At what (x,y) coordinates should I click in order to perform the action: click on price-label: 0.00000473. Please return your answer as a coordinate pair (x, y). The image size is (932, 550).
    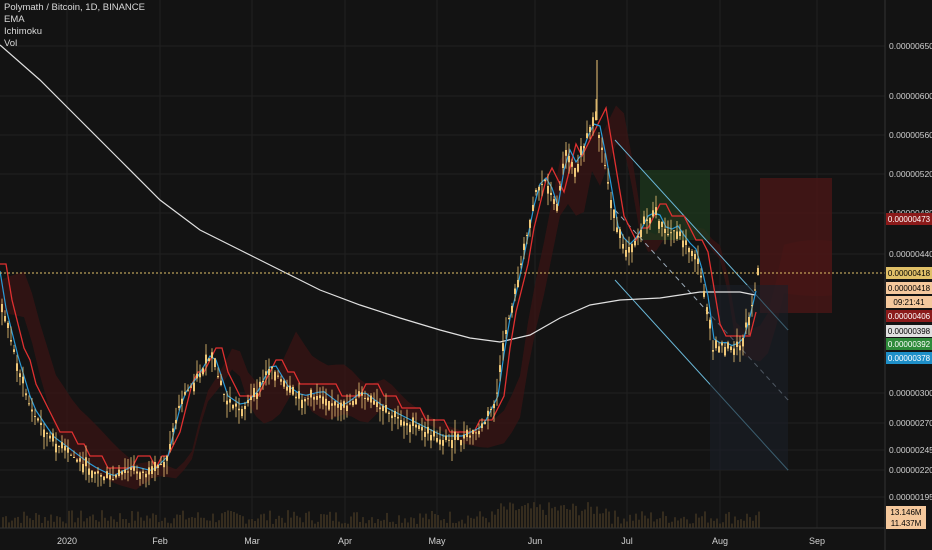
    Looking at the image, I should click on (909, 219).